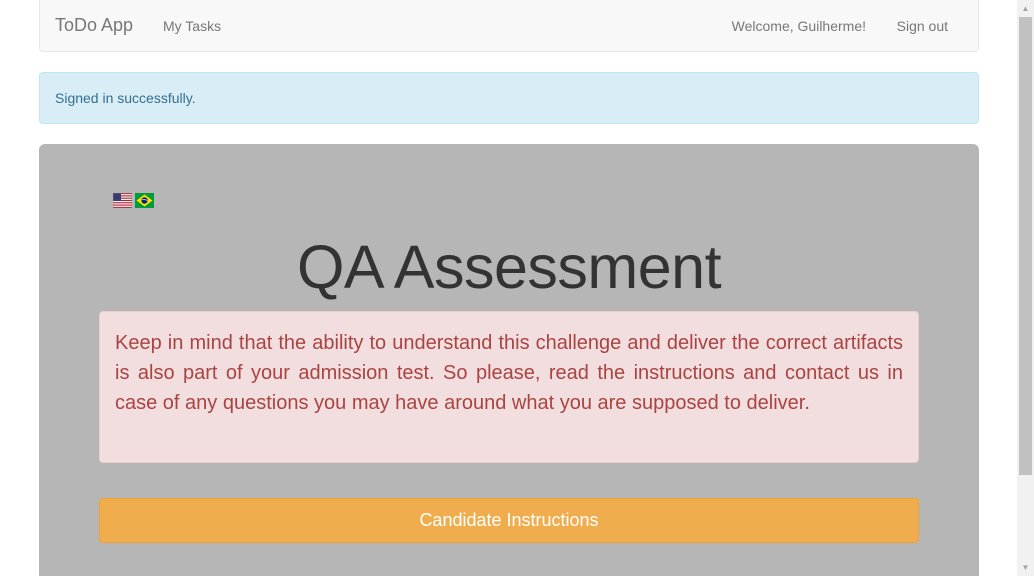 The image size is (1034, 576). What do you see at coordinates (125, 98) in the screenshot?
I see `flash-message: Signed in successfully.` at bounding box center [125, 98].